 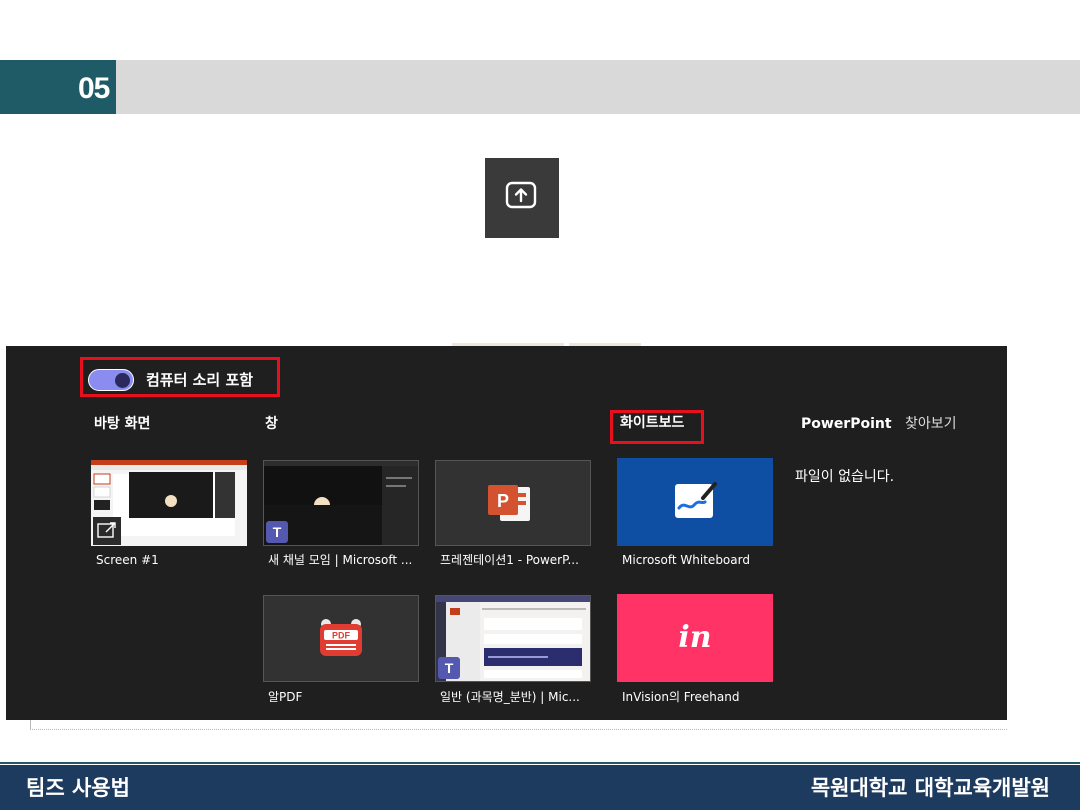 I want to click on window-thumbnail-alpdf: PDF, so click(x=341, y=638).